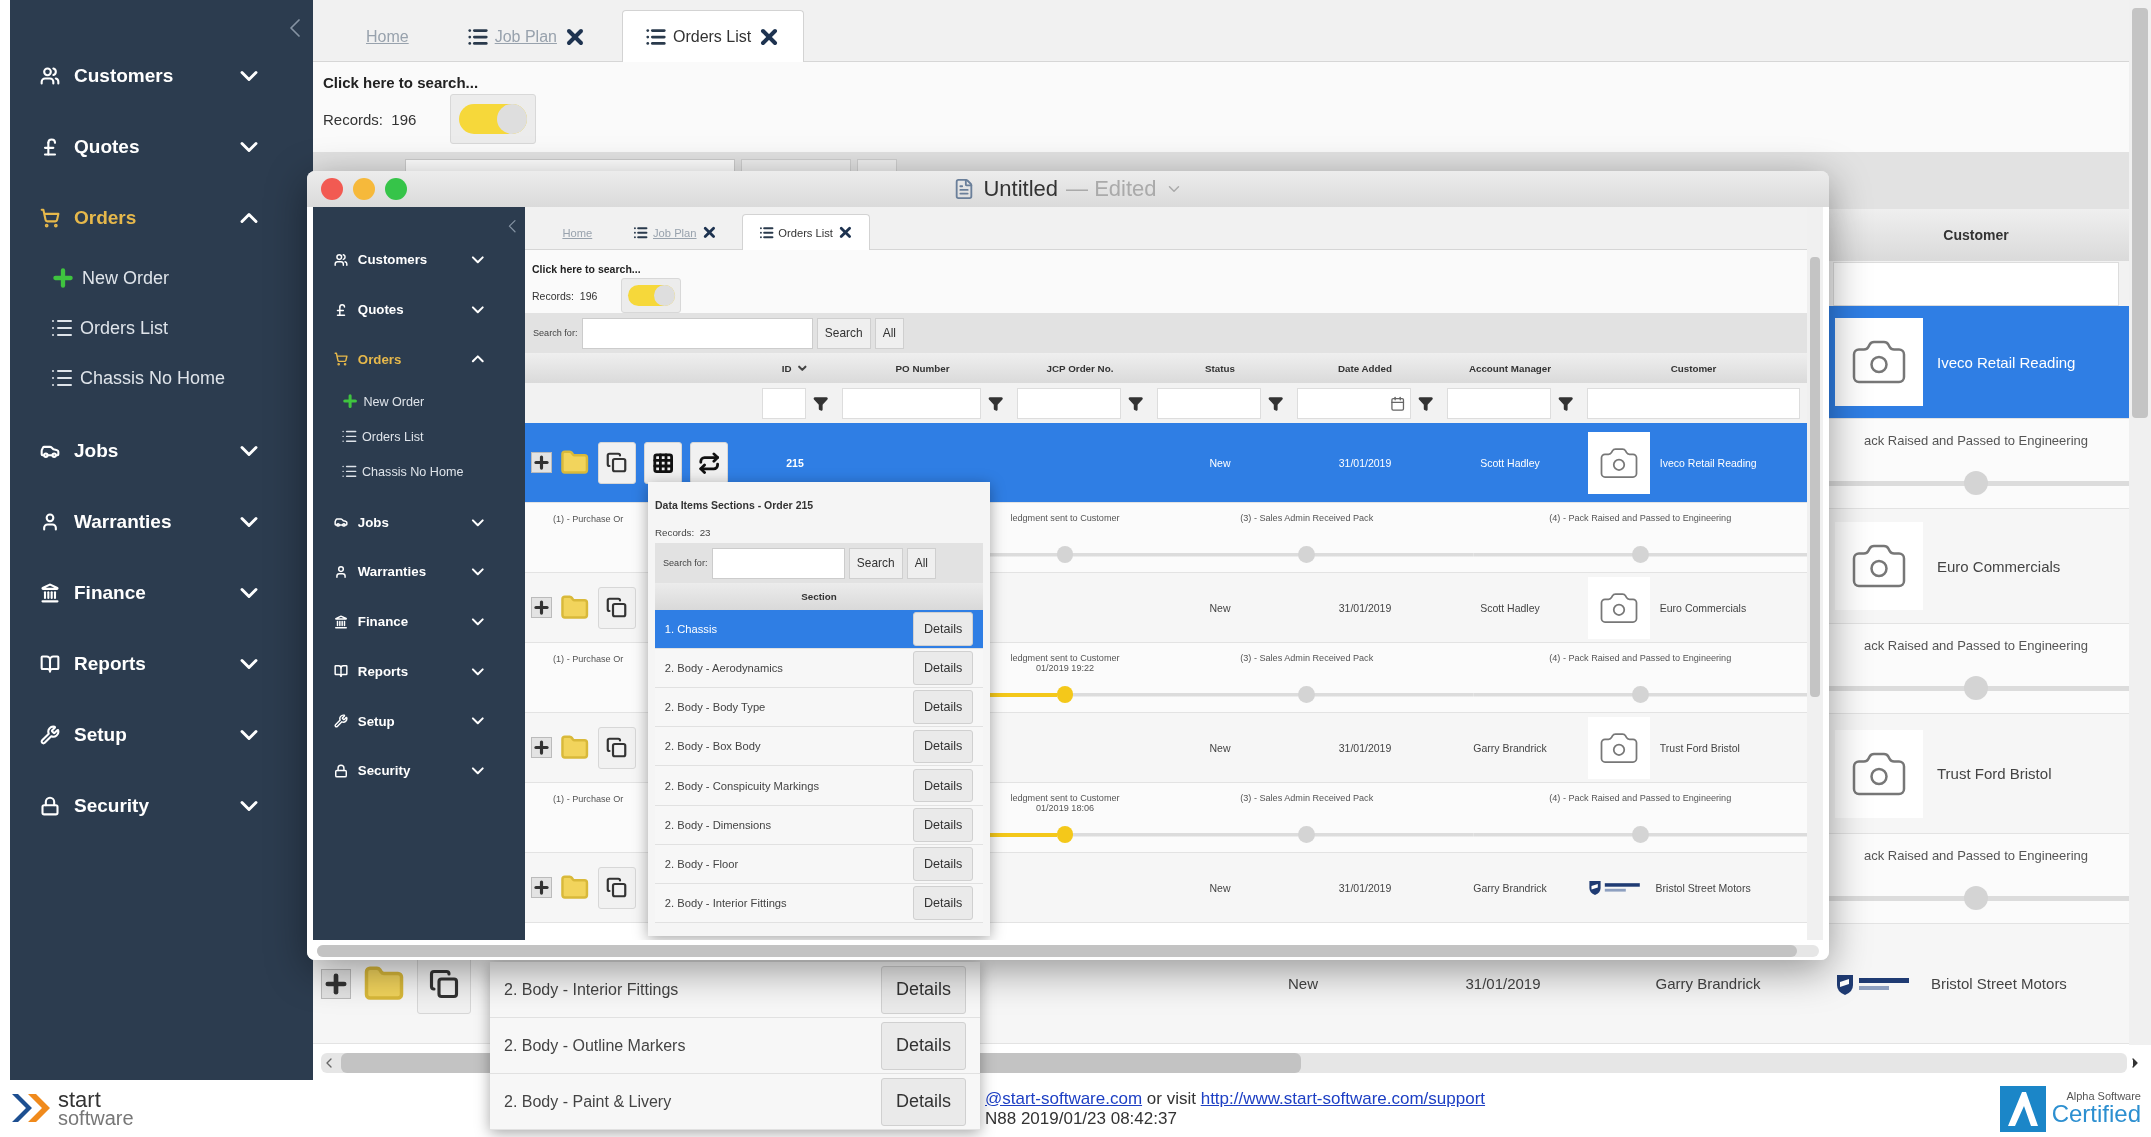 This screenshot has height=1137, width=2151. What do you see at coordinates (1080, 368) in the screenshot?
I see `column-header: JCP Order No.` at bounding box center [1080, 368].